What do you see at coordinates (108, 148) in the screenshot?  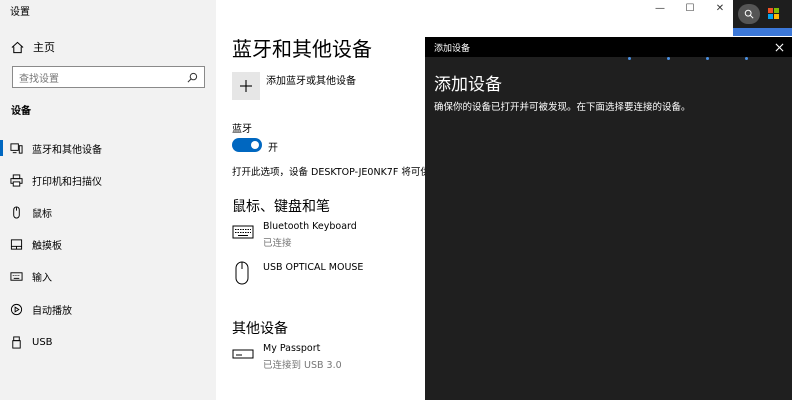 I see `sidebar-item-bluetooth: 蓝牙和其他设备` at bounding box center [108, 148].